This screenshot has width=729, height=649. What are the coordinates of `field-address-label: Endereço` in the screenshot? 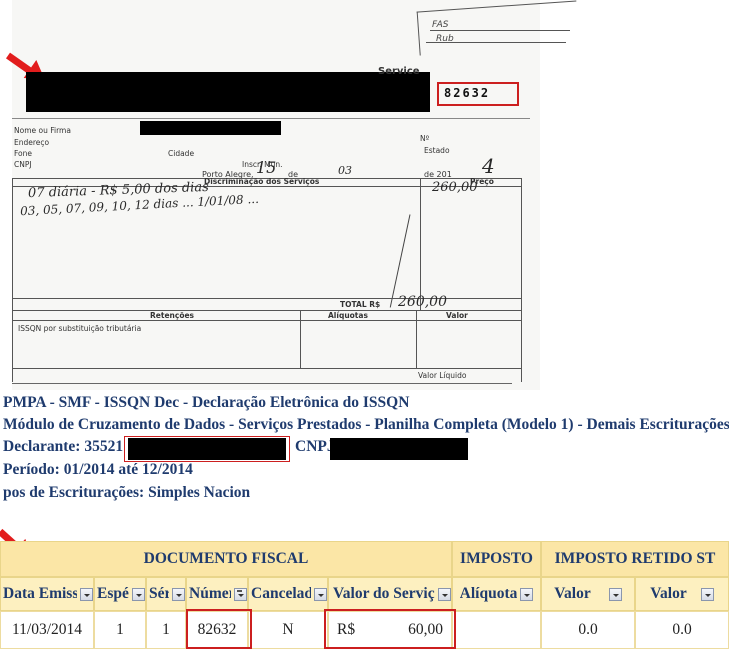 It's located at (32, 142).